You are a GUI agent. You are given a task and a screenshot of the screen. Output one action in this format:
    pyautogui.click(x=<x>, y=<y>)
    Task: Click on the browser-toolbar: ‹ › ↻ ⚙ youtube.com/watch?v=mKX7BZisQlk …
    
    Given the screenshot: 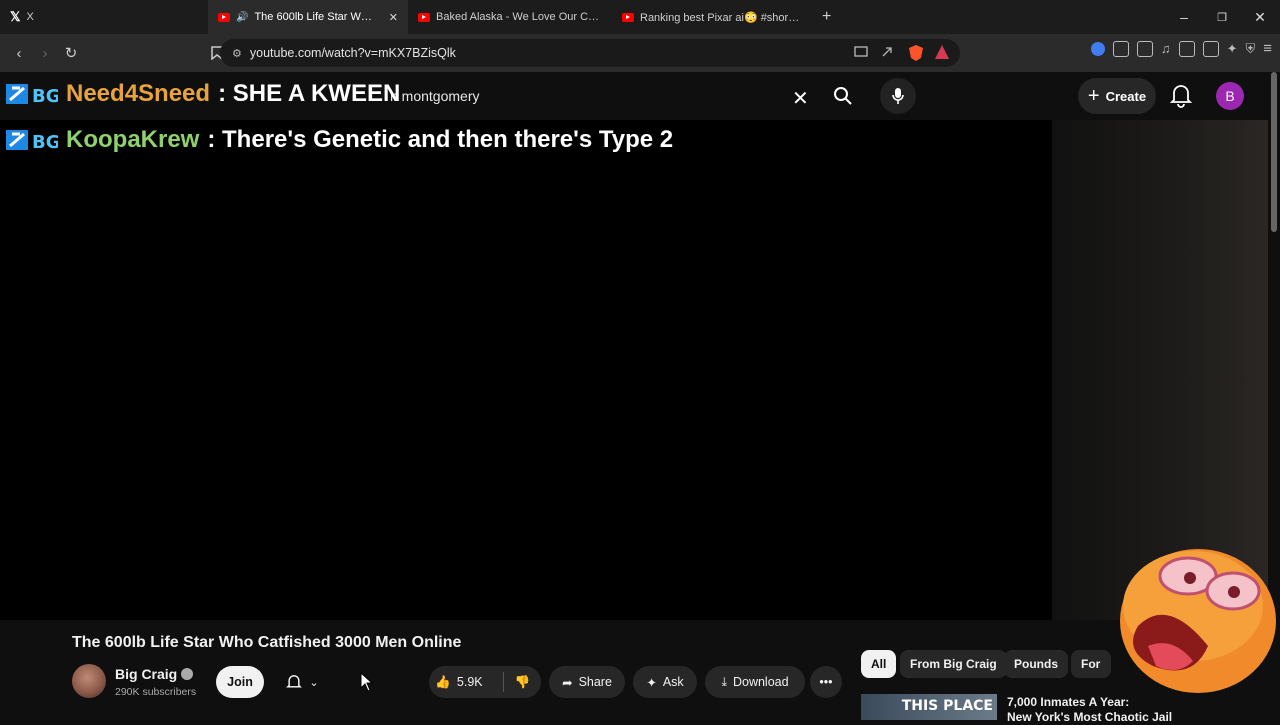 What is the action you would take?
    pyautogui.click(x=640, y=53)
    